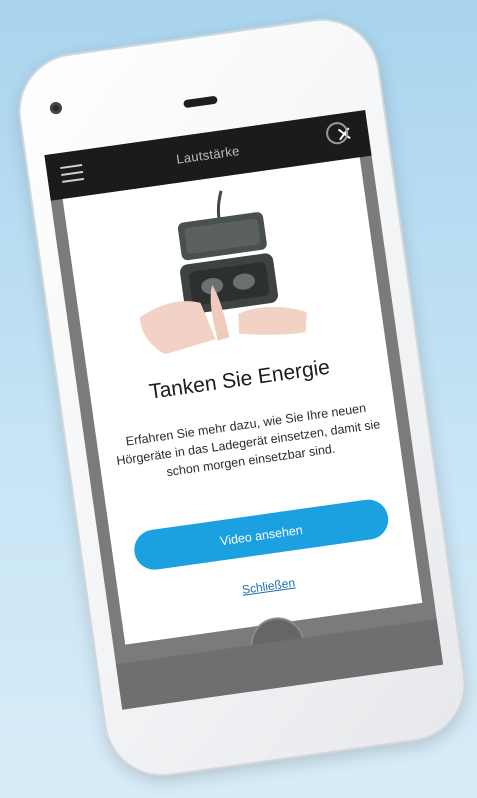  Describe the element at coordinates (56, 108) in the screenshot. I see `front-camera` at that location.